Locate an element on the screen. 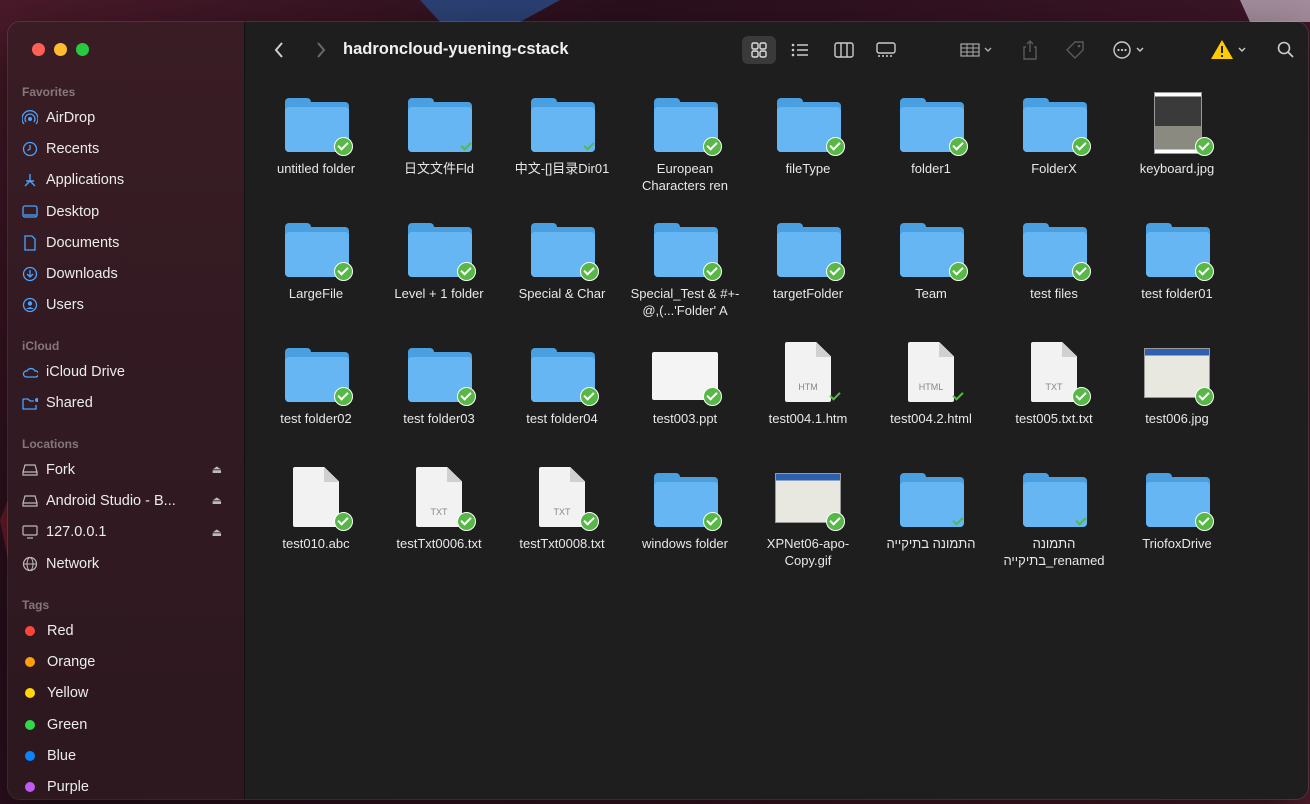 This screenshot has height=804, width=1310. file-item: test006.jpg is located at coordinates (1177, 384).